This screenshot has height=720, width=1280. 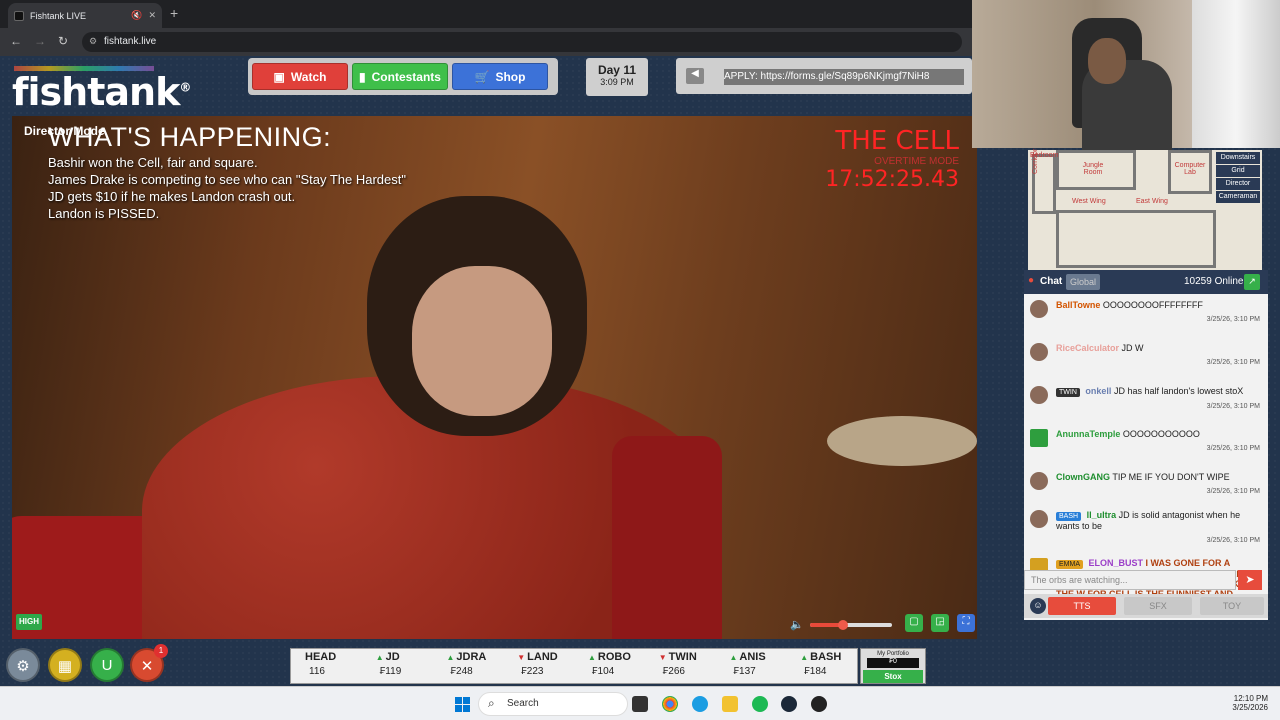 What do you see at coordinates (174, 13) in the screenshot?
I see `new-tab-button: +` at bounding box center [174, 13].